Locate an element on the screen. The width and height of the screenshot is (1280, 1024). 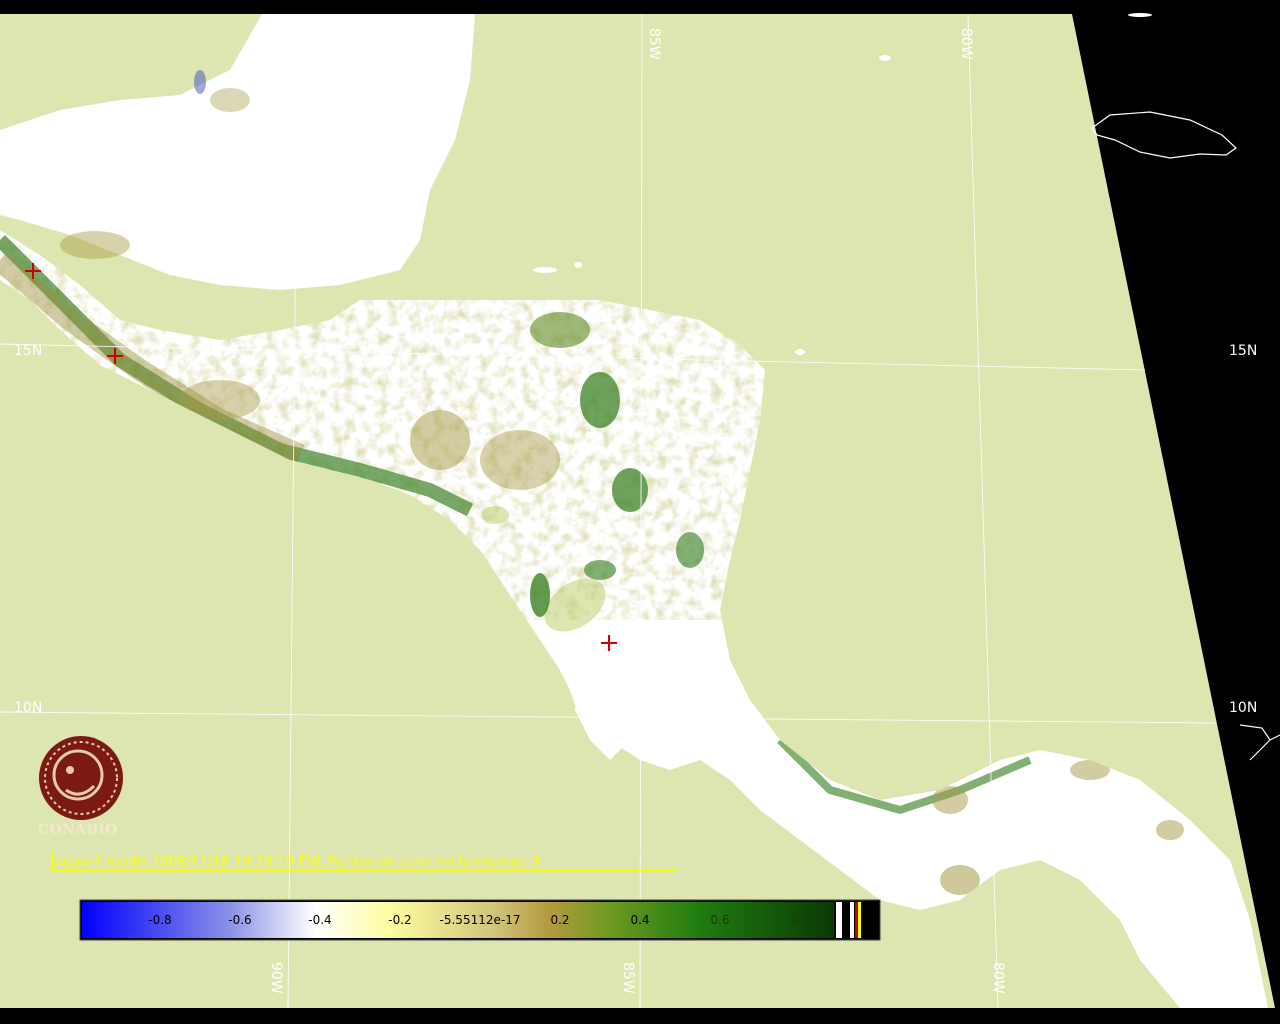
island-bay is located at coordinates (545, 270).